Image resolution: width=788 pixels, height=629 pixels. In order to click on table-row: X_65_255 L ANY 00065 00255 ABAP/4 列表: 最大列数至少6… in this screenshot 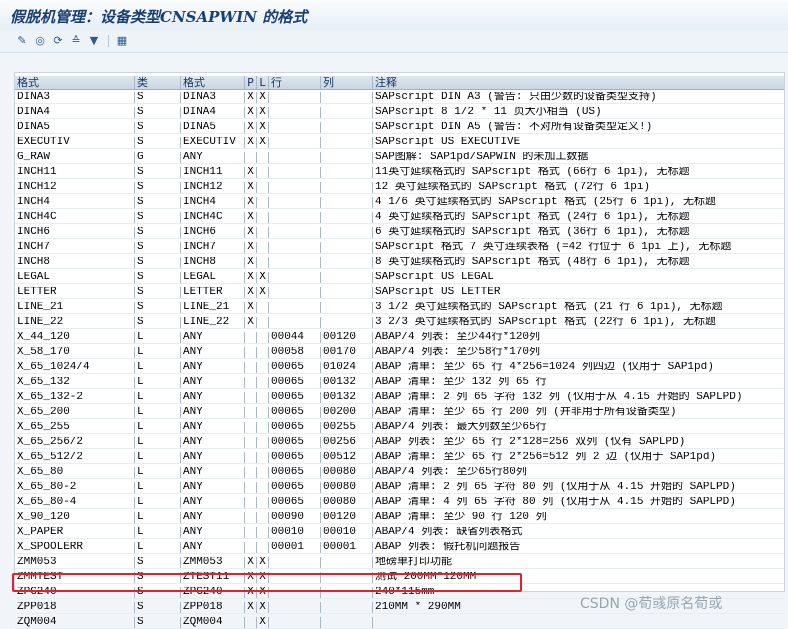, I will do `click(399, 428)`.